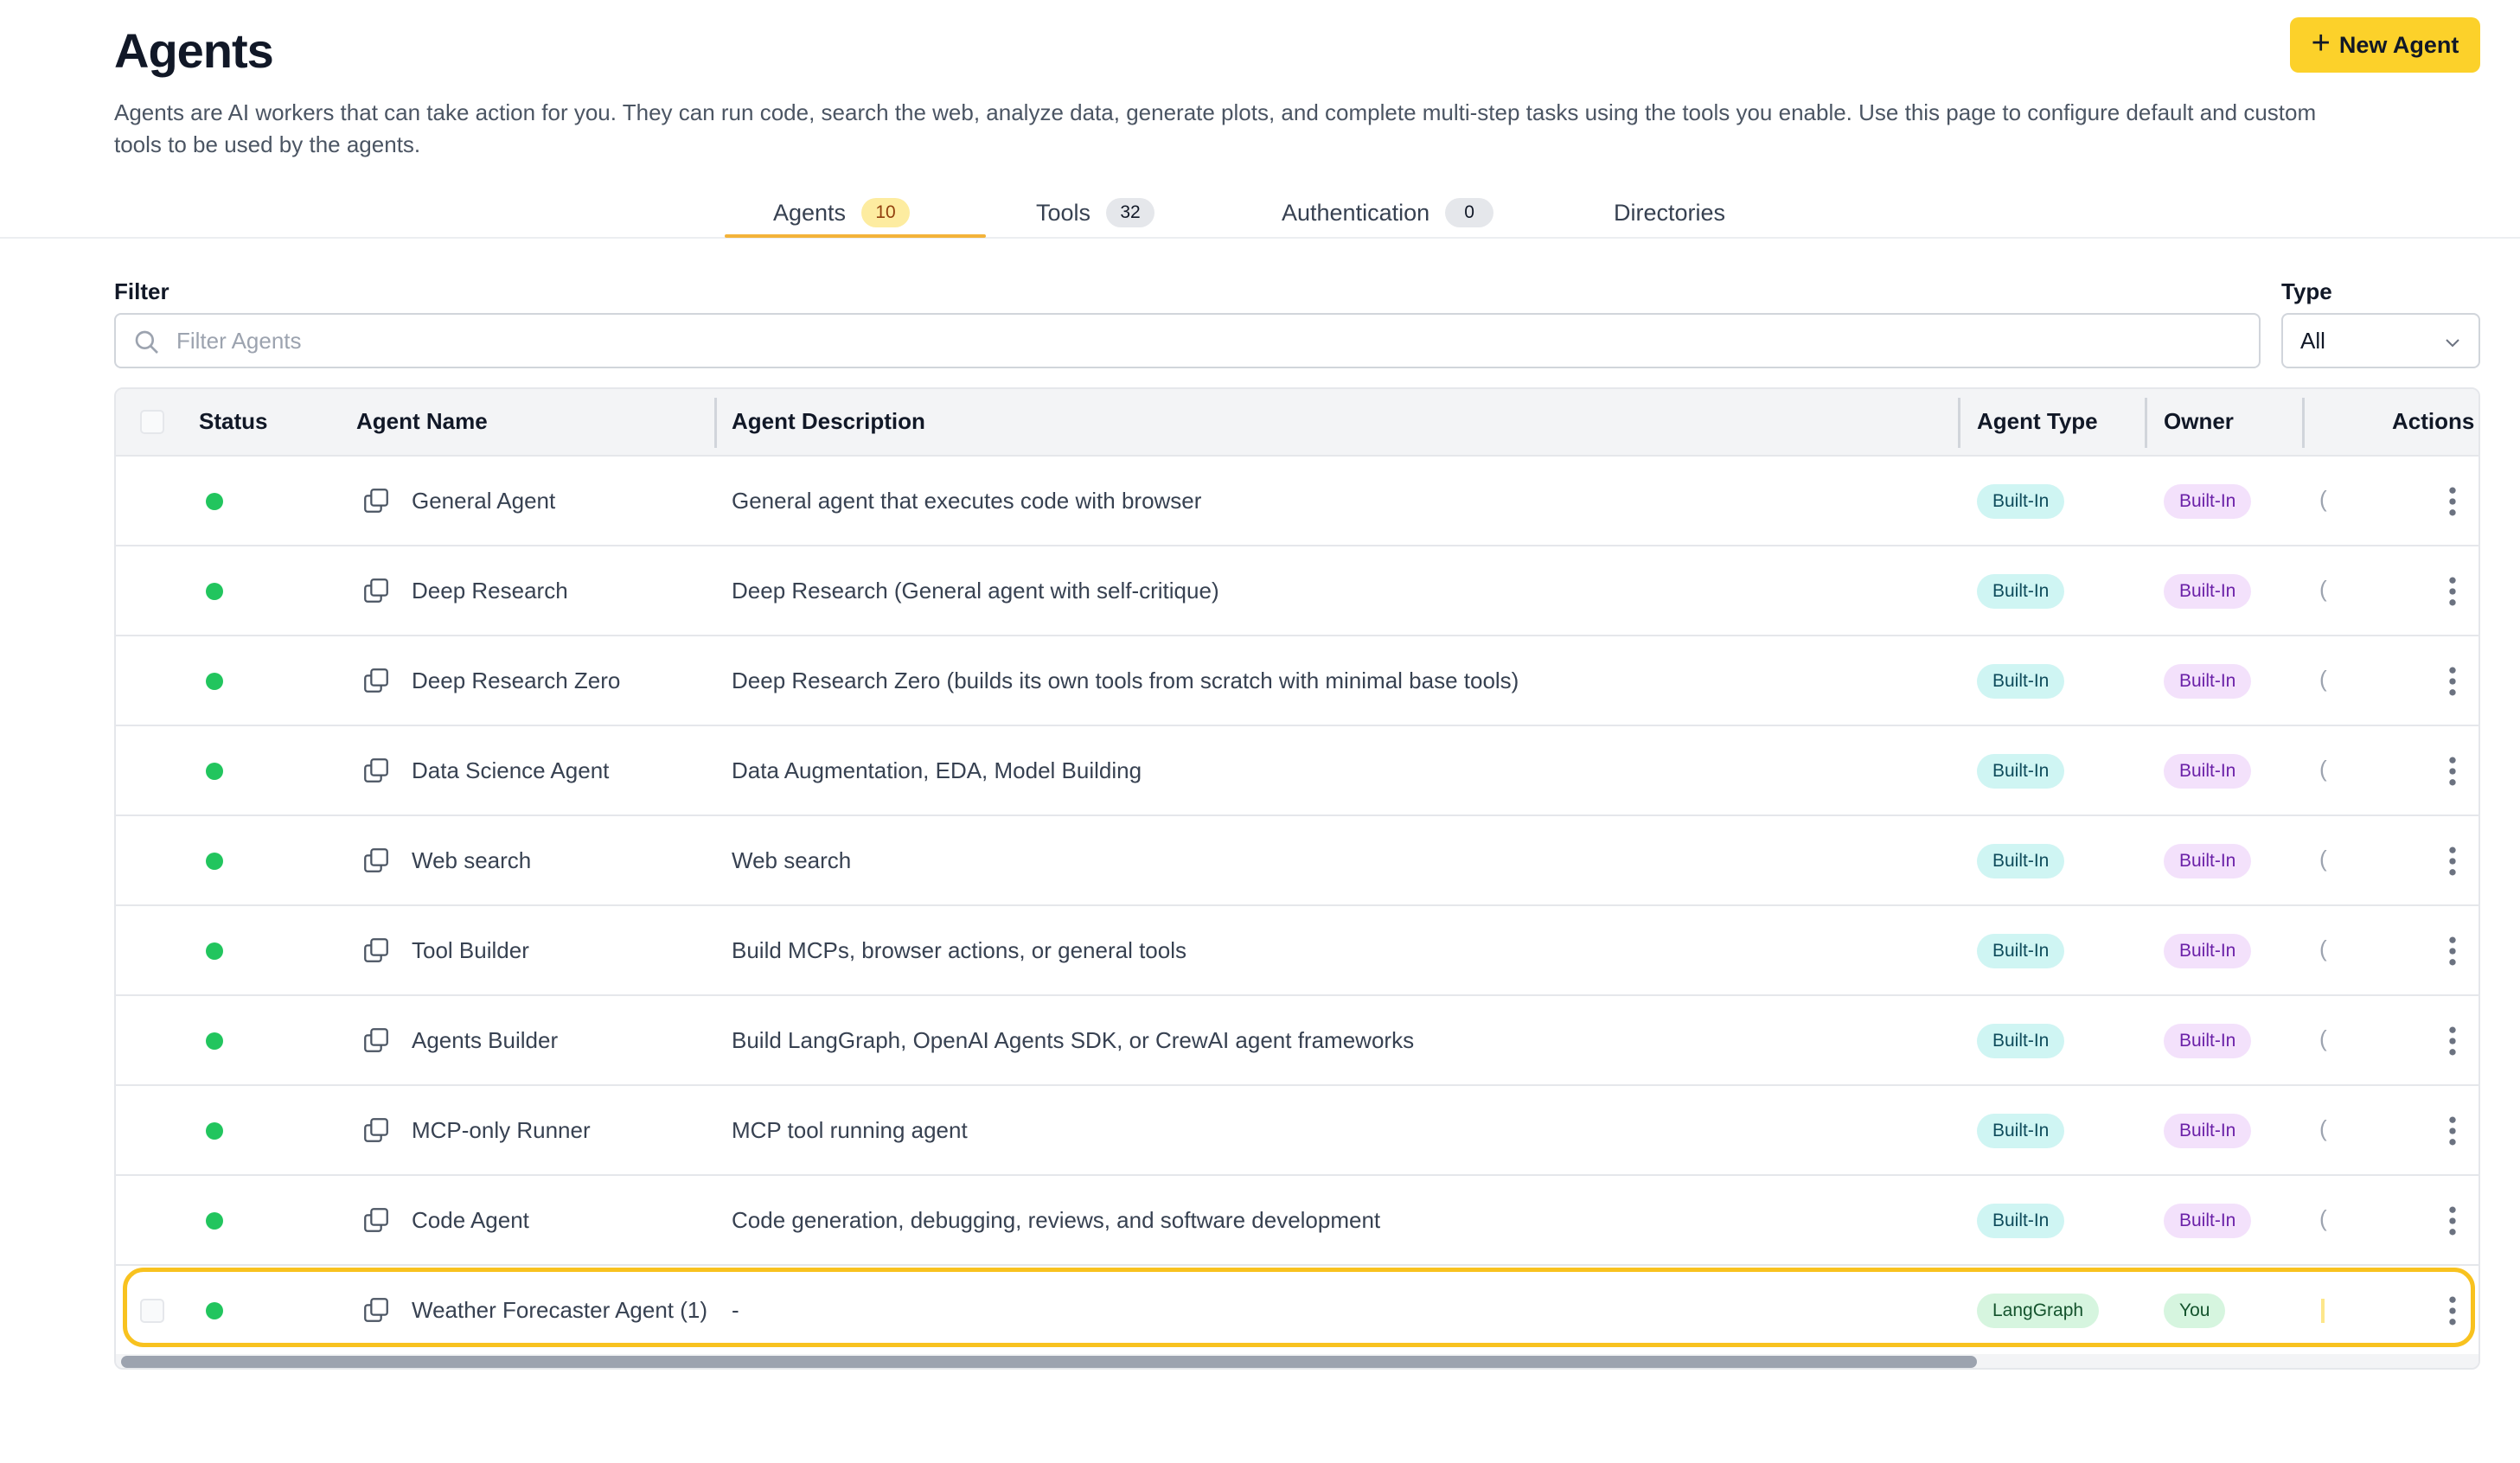 This screenshot has height=1463, width=2520. I want to click on owner-badge: You, so click(2195, 1311).